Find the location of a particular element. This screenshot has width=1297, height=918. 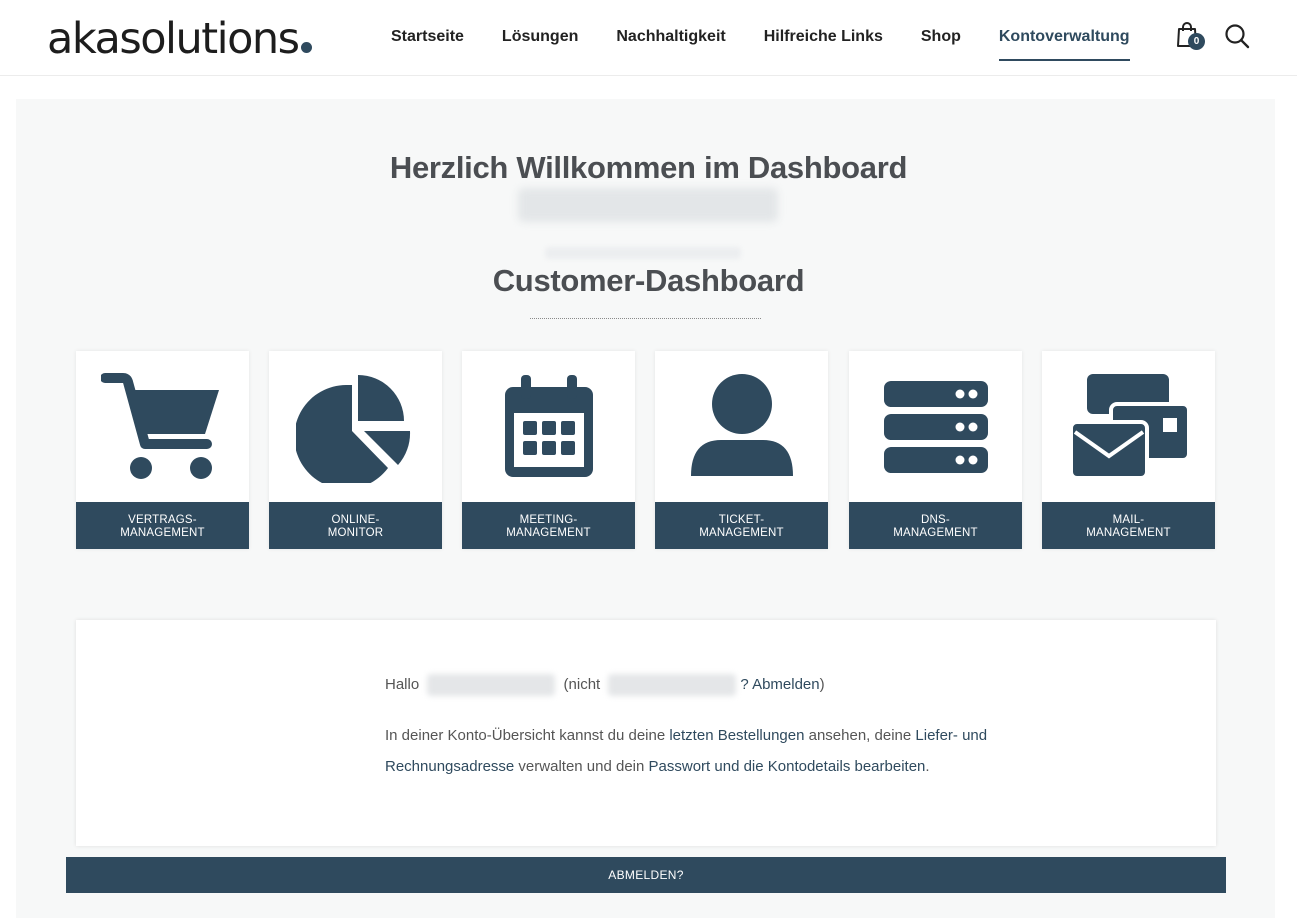

greeting-line: Hallo (nicht ? Abmelden) is located at coordinates (605, 685).